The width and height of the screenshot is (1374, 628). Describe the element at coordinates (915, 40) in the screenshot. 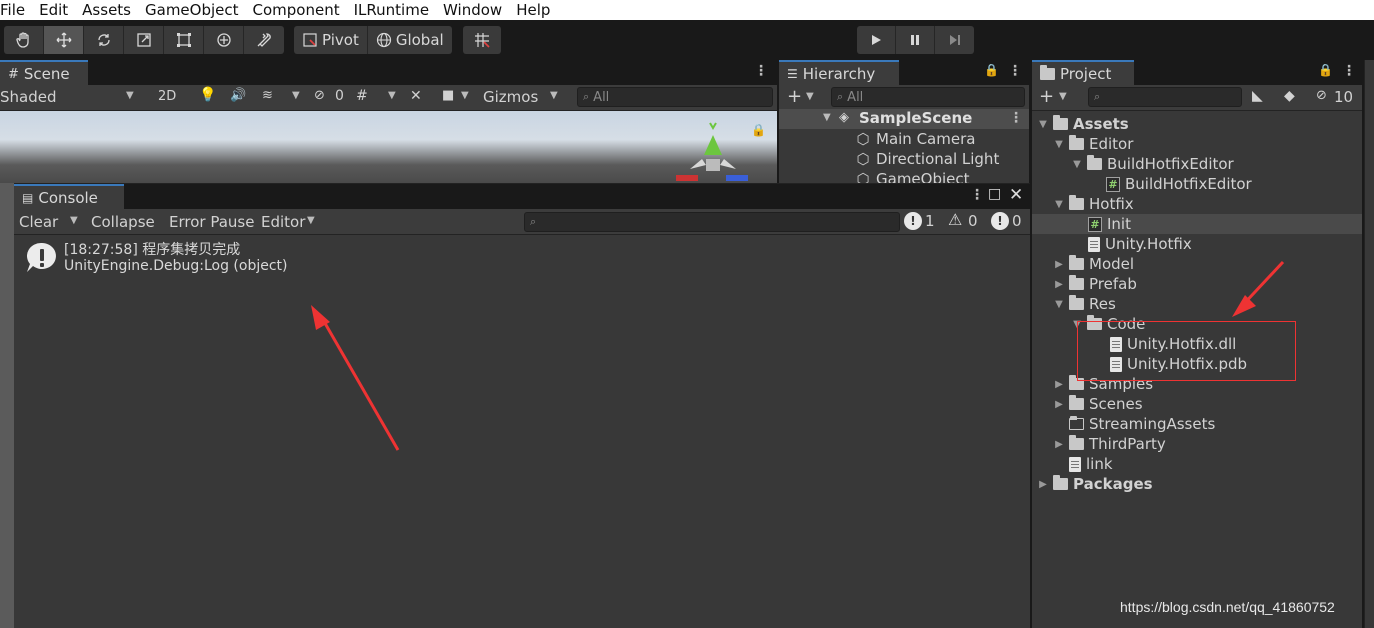

I see `pause-button` at that location.